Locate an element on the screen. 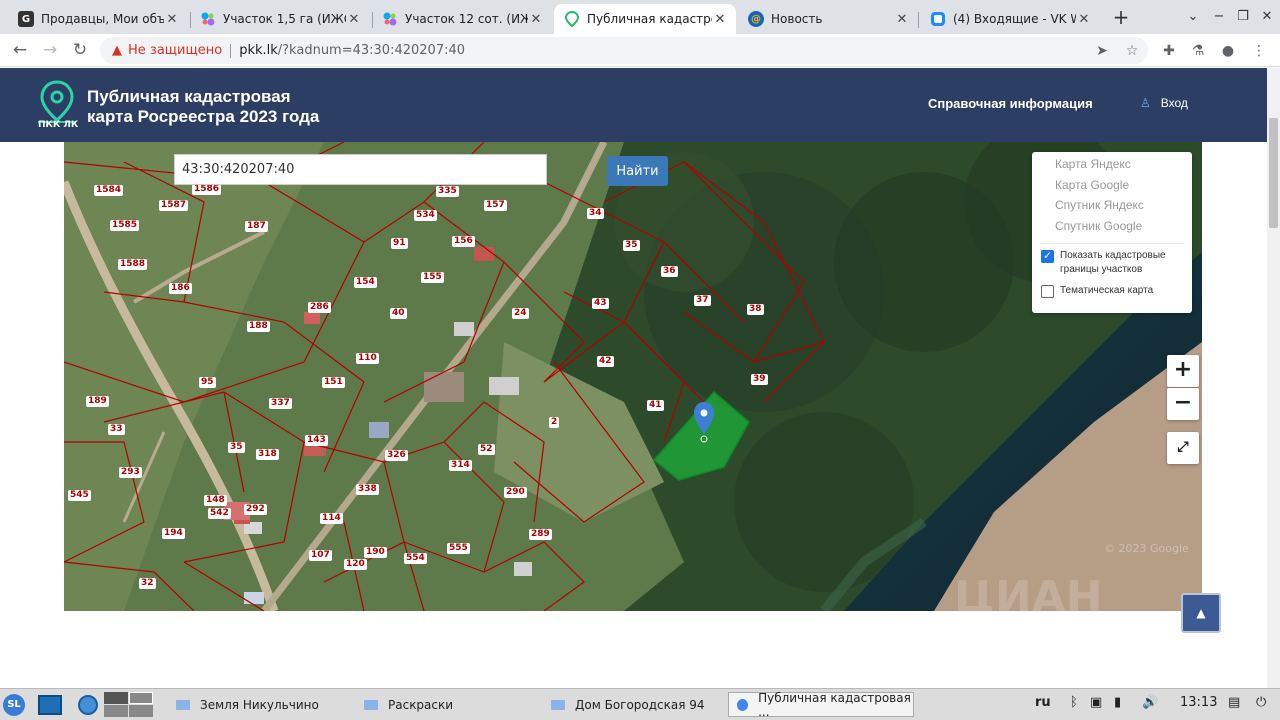  start-menu-button: SL is located at coordinates (14, 704).